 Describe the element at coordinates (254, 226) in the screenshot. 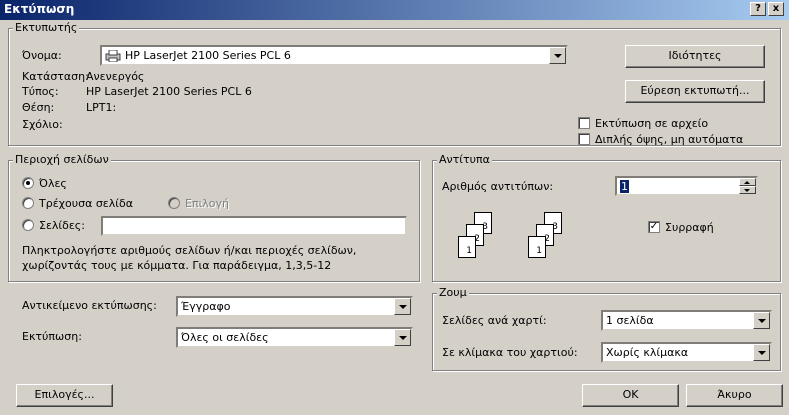

I see `pages-input` at that location.